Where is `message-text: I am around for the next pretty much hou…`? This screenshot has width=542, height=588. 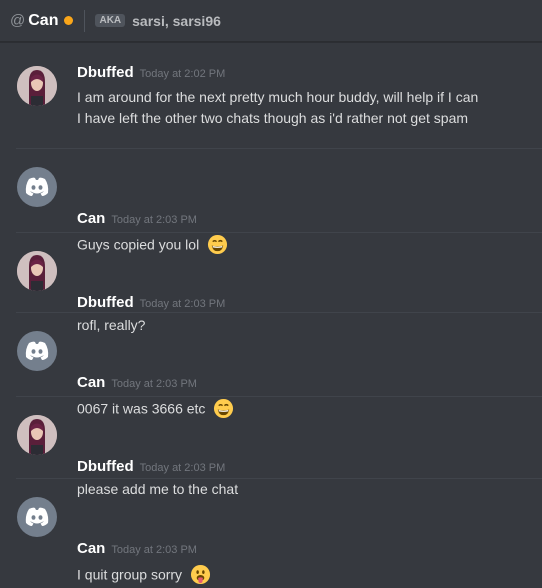
message-text: I am around for the next pretty much hou… is located at coordinates (278, 97).